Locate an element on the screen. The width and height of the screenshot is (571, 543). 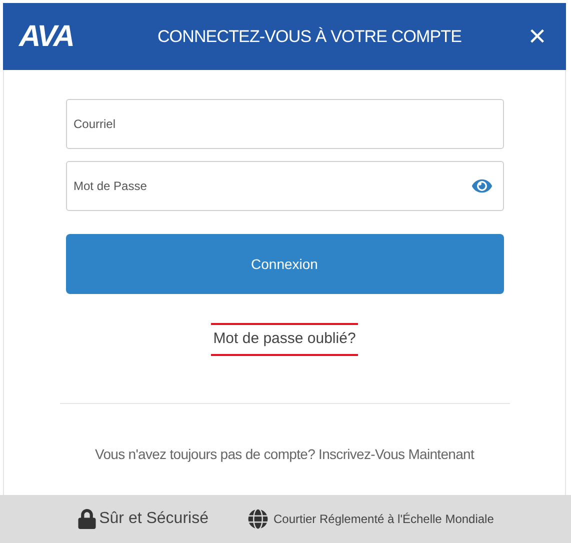
globe-icon is located at coordinates (258, 519).